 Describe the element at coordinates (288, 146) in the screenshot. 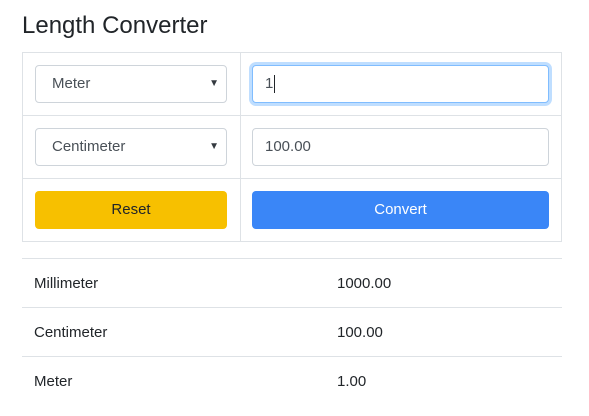

I see `to-value-text: 100.00` at that location.